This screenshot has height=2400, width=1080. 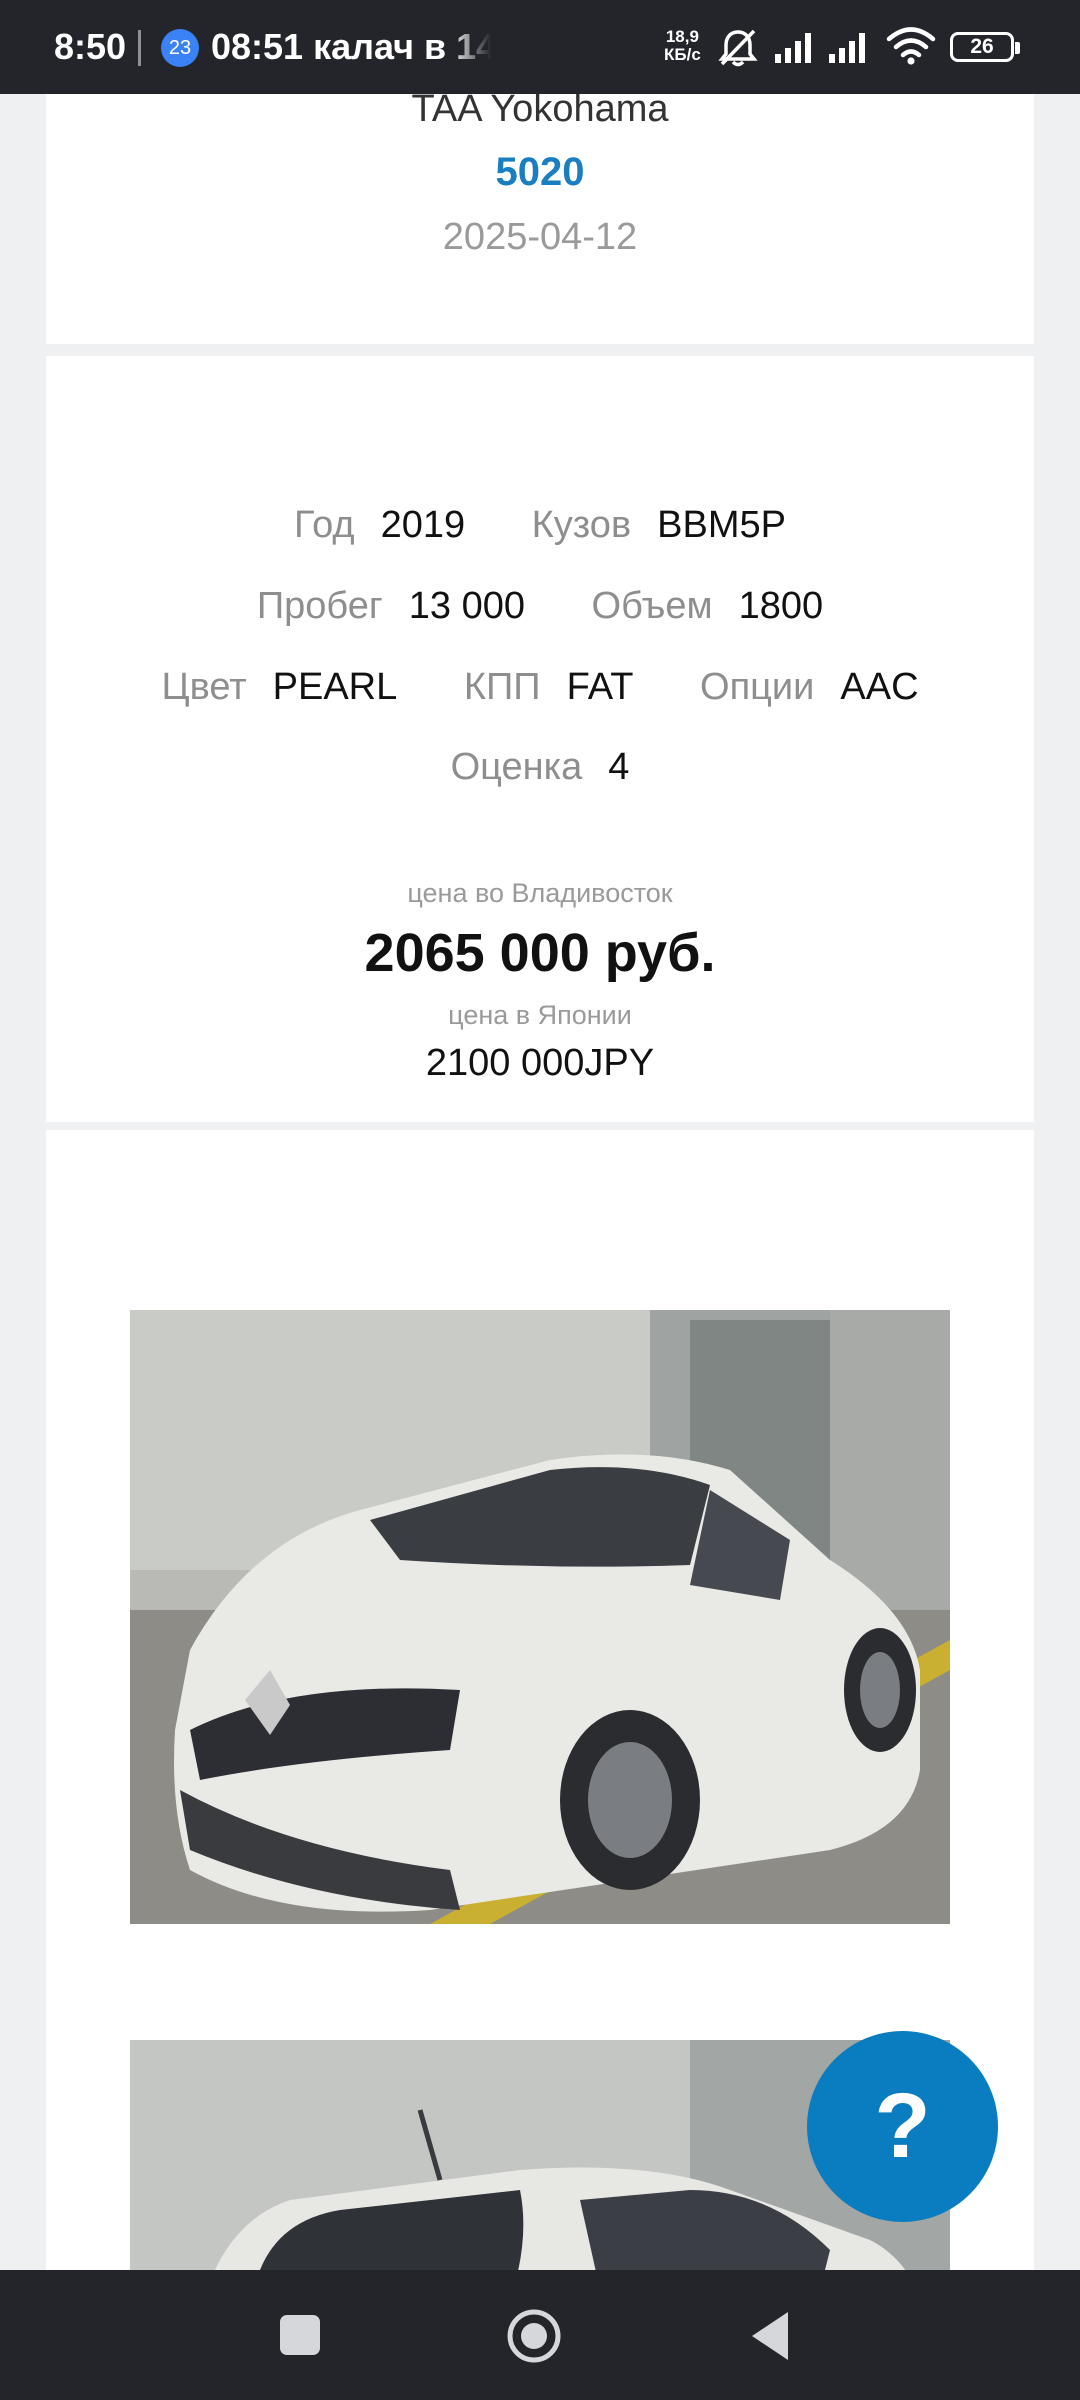 I want to click on spec-value: PEARL, so click(x=335, y=687).